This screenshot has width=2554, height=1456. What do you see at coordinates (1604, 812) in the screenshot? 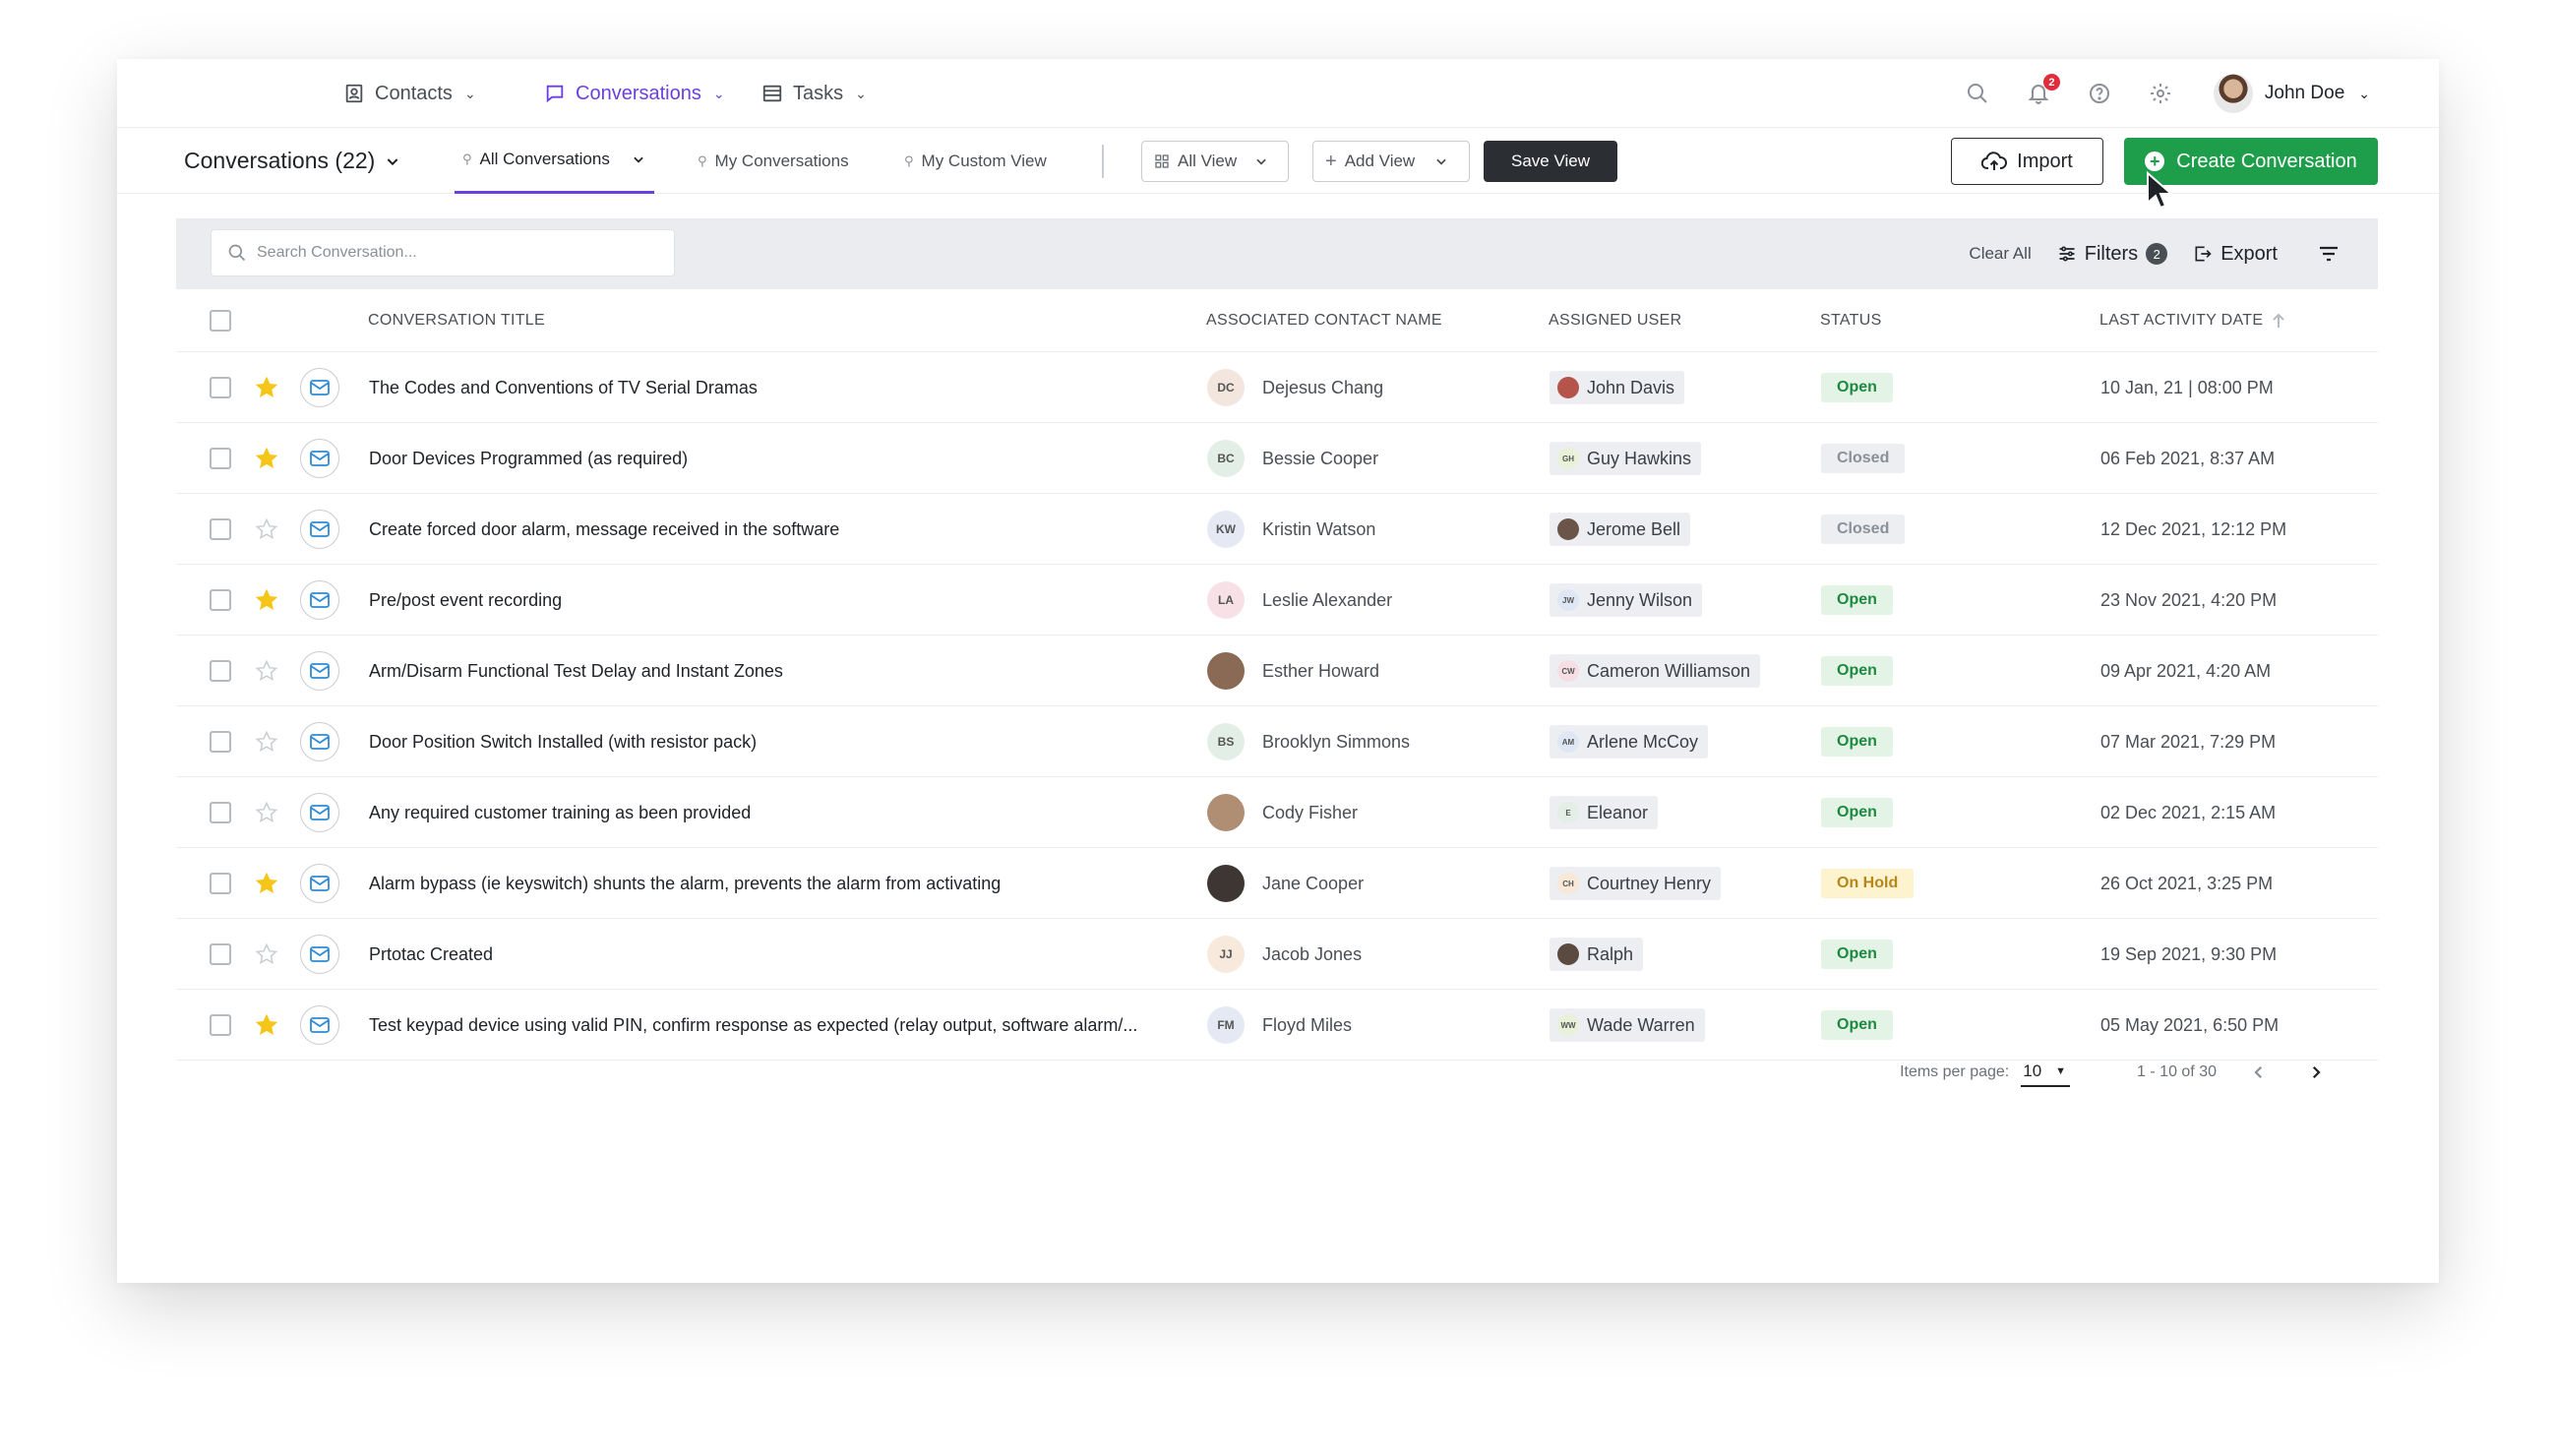
I see `user-chip: E Eleanor` at bounding box center [1604, 812].